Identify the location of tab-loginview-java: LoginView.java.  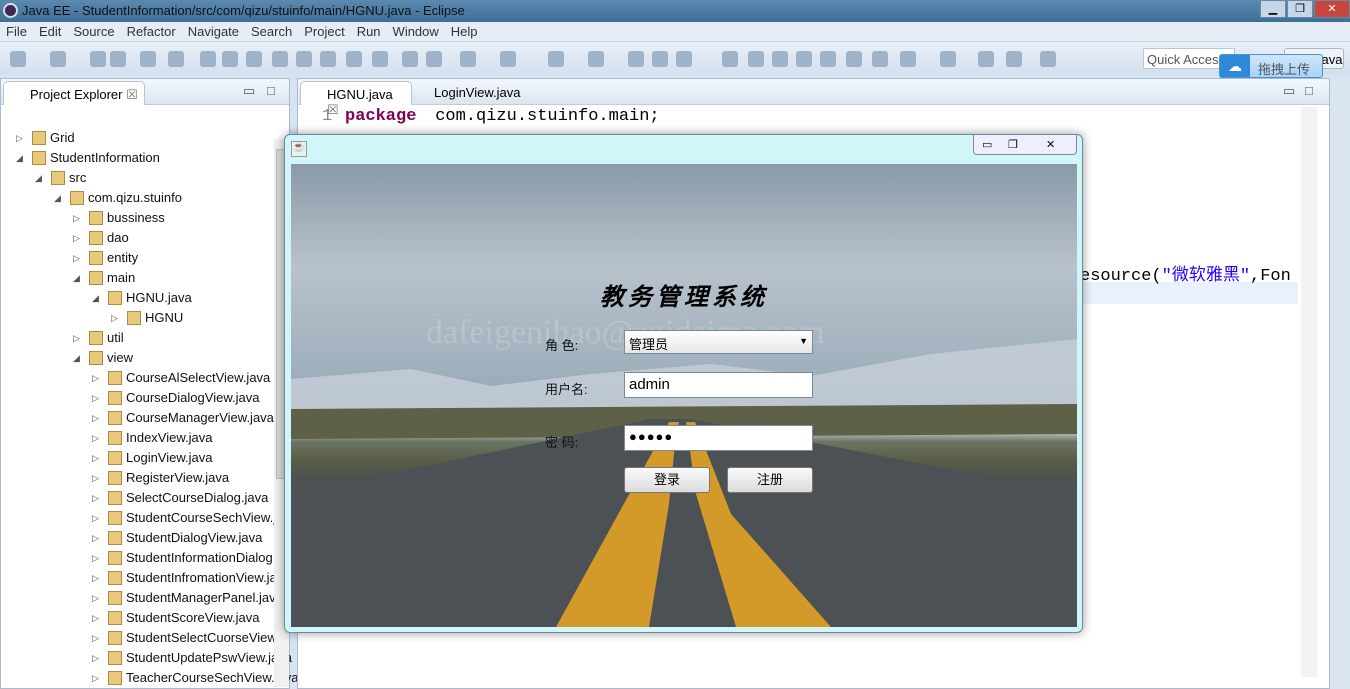
(468, 92).